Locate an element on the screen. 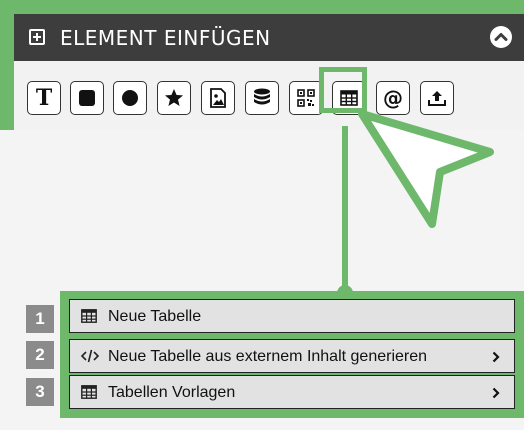  text-icon: T is located at coordinates (44, 98).